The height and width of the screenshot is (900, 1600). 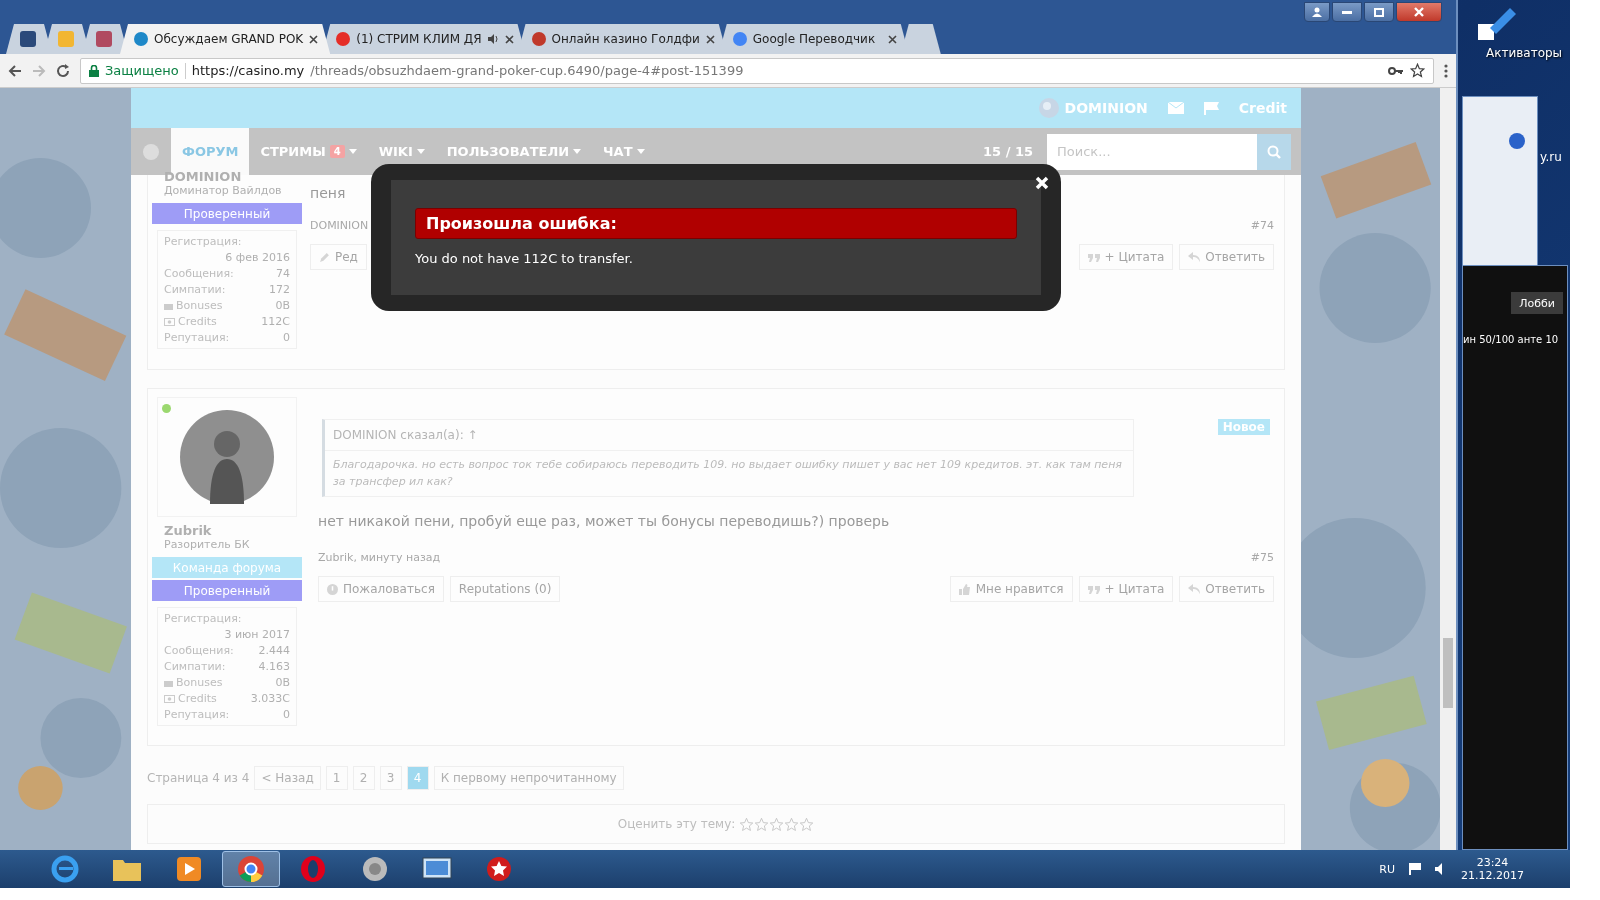 I want to click on stat-value: 0, so click(x=286, y=337).